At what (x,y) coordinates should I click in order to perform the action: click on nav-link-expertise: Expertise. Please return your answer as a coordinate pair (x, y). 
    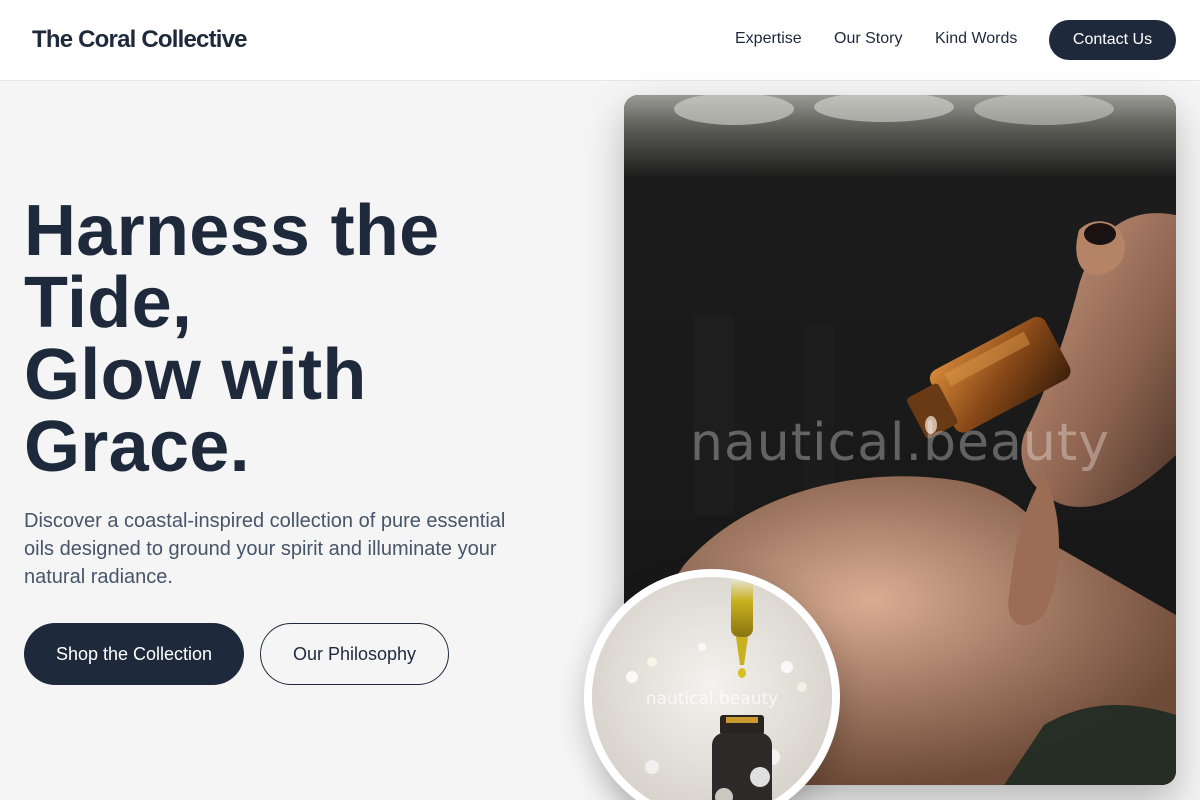
    Looking at the image, I should click on (768, 39).